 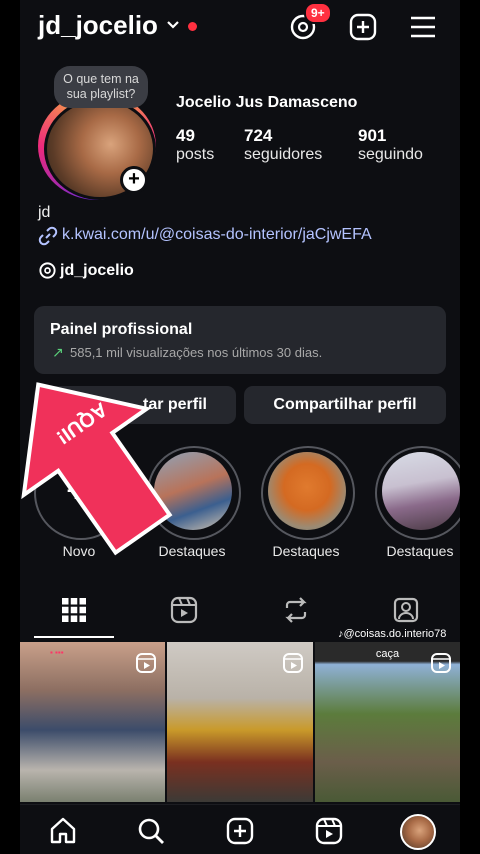 What do you see at coordinates (283, 145) in the screenshot?
I see `followers-stat: 724 seguidores` at bounding box center [283, 145].